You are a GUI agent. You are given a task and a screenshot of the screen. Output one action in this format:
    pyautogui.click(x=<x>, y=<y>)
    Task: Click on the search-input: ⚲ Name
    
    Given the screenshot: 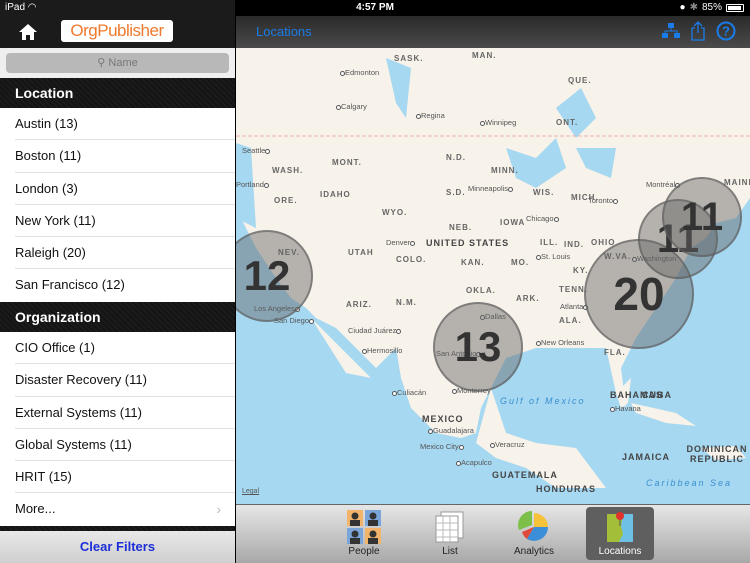 What is the action you would take?
    pyautogui.click(x=117, y=63)
    